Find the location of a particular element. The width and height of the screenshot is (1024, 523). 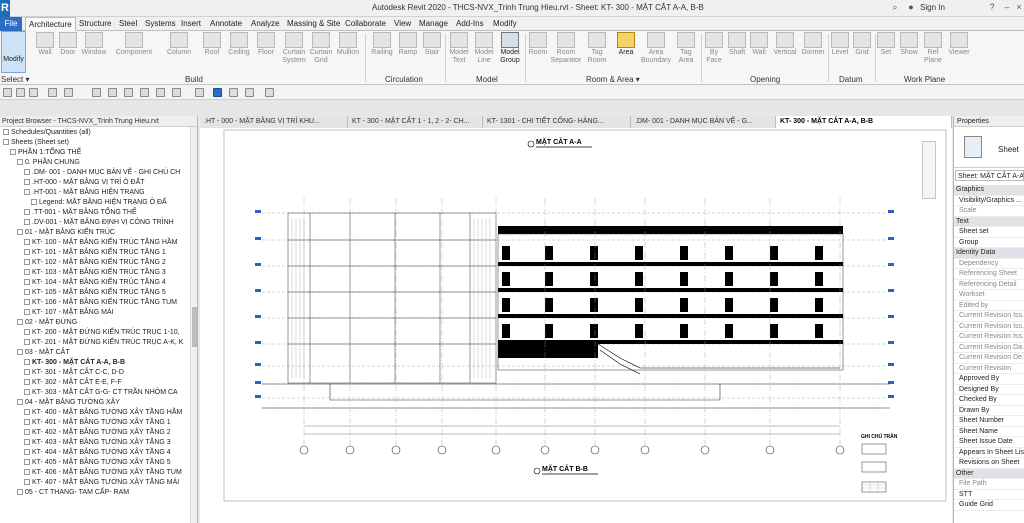

print-icon is located at coordinates (96, 92).